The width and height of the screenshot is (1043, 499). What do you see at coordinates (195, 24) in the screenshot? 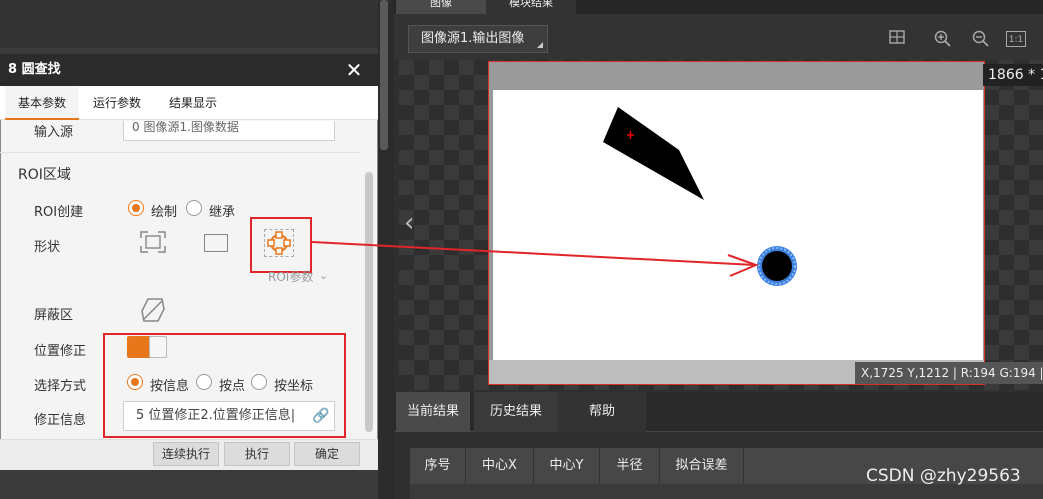
I see `left-panel-header` at bounding box center [195, 24].